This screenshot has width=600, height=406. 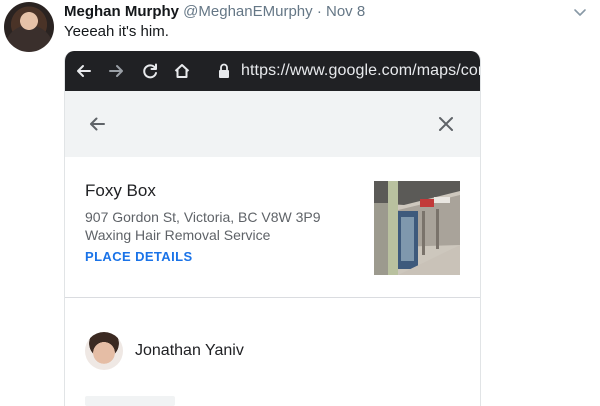 I want to click on arrow-right-icon, so click(x=116, y=71).